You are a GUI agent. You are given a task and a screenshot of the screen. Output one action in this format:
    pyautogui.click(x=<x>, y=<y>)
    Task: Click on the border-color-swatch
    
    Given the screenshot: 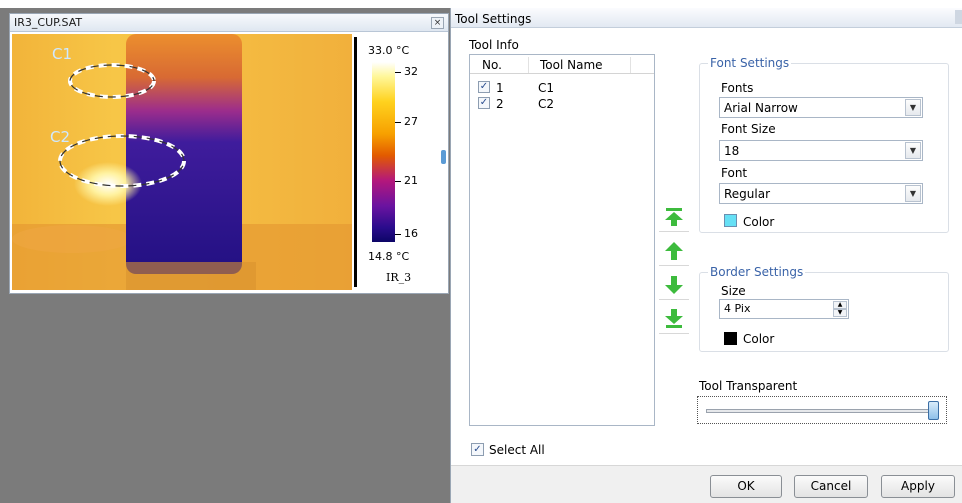 What is the action you would take?
    pyautogui.click(x=730, y=338)
    